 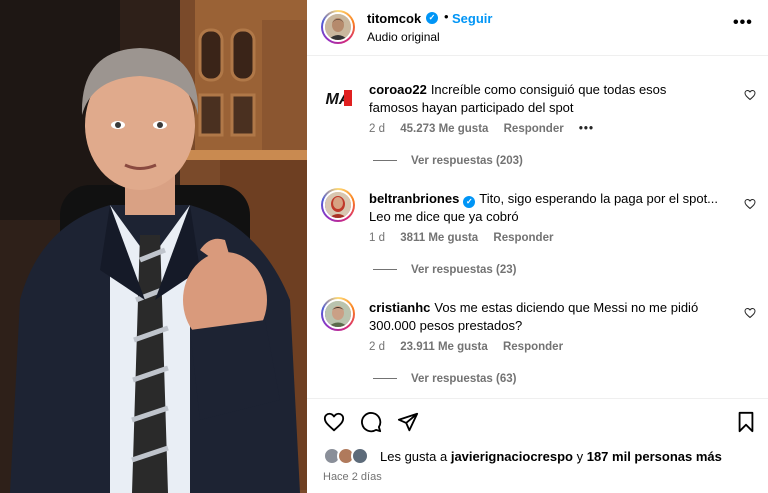 I want to click on comment-username: coroao22, so click(x=398, y=89).